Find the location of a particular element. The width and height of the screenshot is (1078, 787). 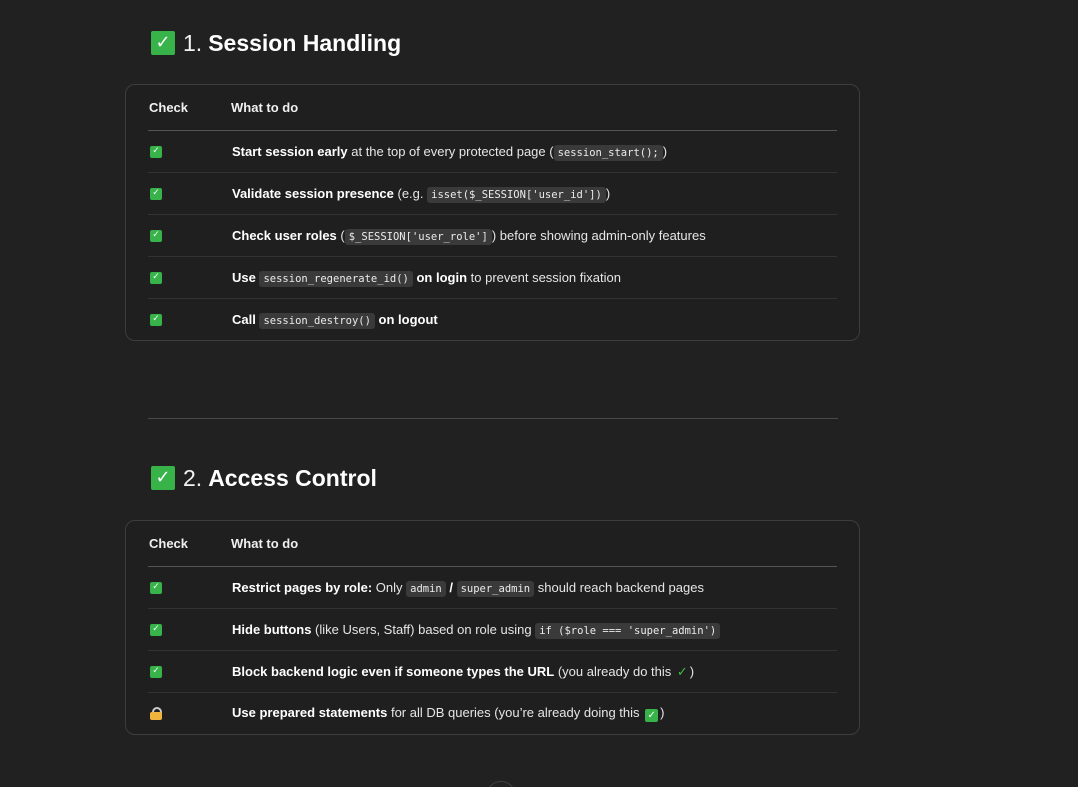

row-bold: Check user roles is located at coordinates (284, 235).